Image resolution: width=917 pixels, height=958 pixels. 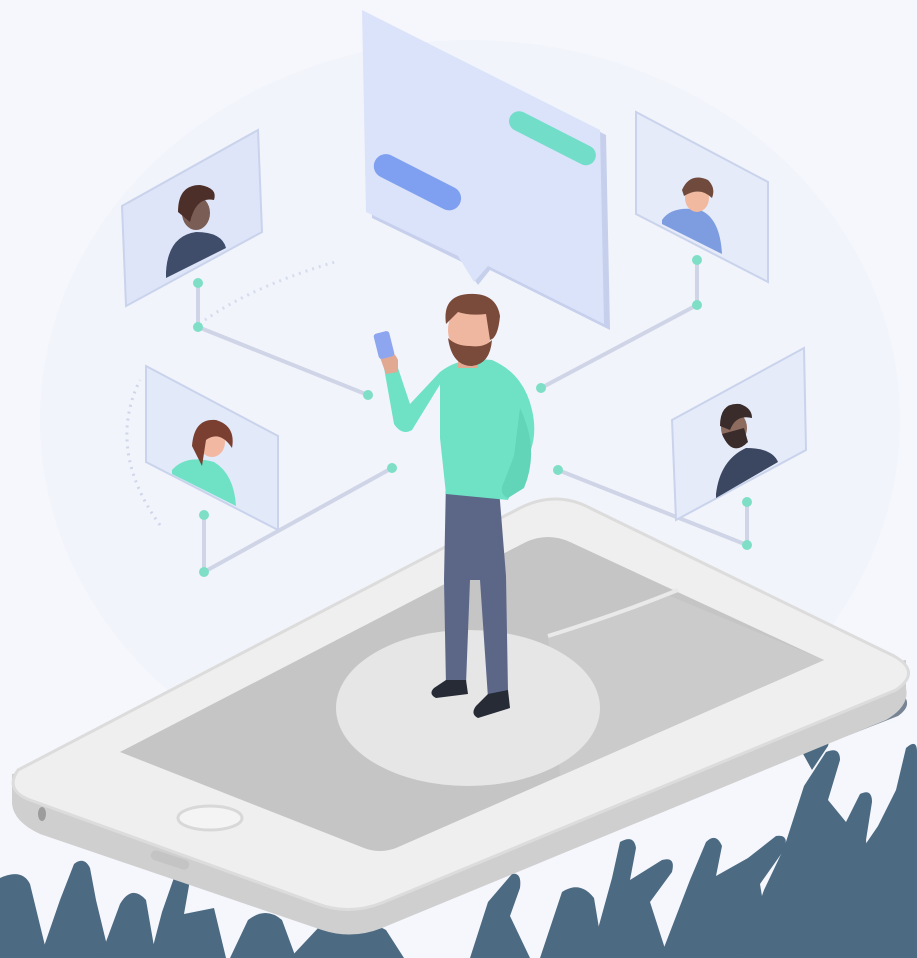 What do you see at coordinates (210, 818) in the screenshot?
I see `smartphone-home-button` at bounding box center [210, 818].